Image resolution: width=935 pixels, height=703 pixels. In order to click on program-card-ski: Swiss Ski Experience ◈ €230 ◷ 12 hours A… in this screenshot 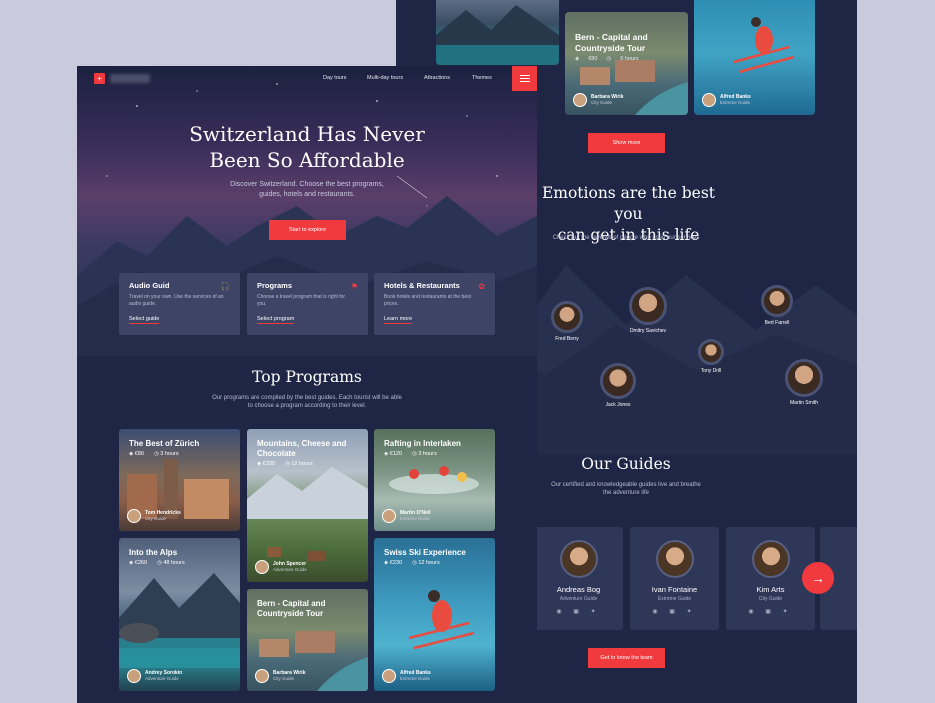, I will do `click(434, 614)`.